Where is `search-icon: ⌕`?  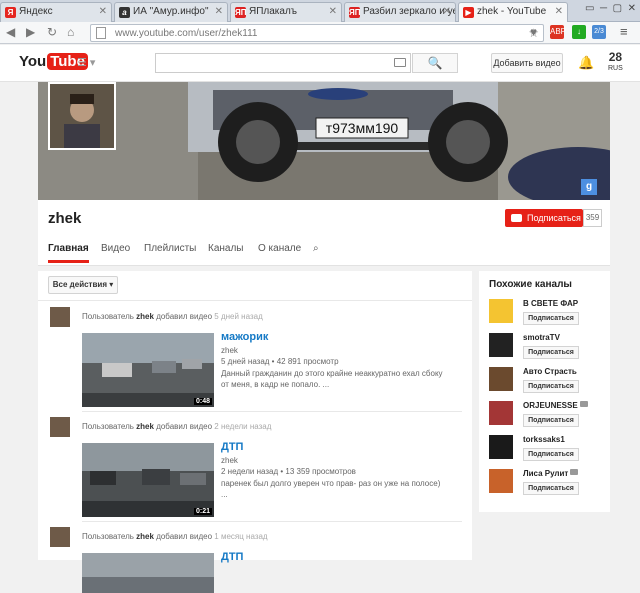
search-icon: ⌕ is located at coordinates (316, 248).